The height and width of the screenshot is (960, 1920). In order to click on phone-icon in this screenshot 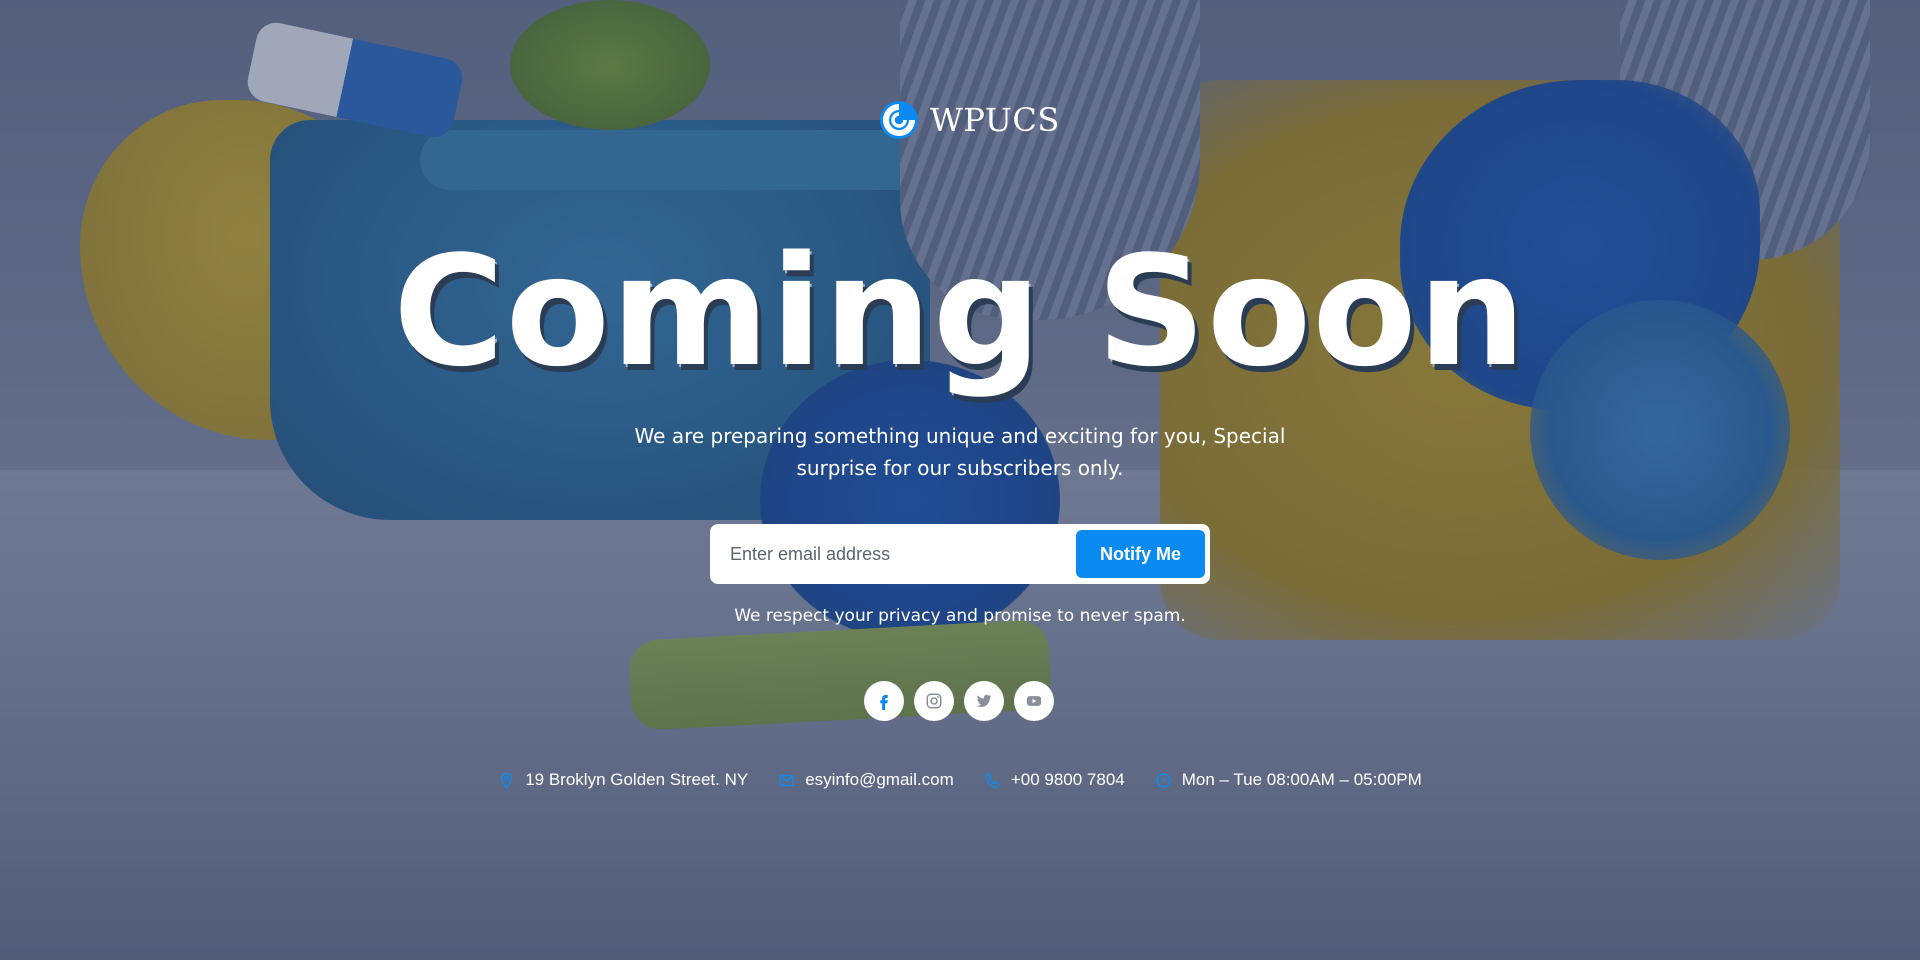, I will do `click(992, 780)`.